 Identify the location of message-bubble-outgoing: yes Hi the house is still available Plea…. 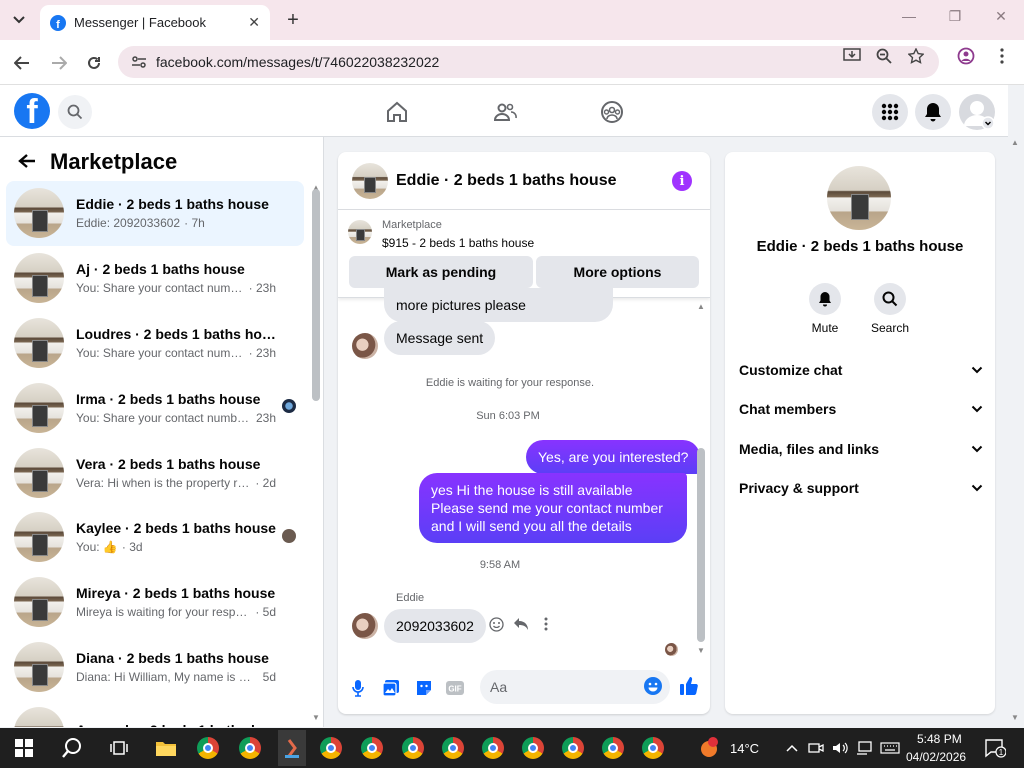
(553, 508).